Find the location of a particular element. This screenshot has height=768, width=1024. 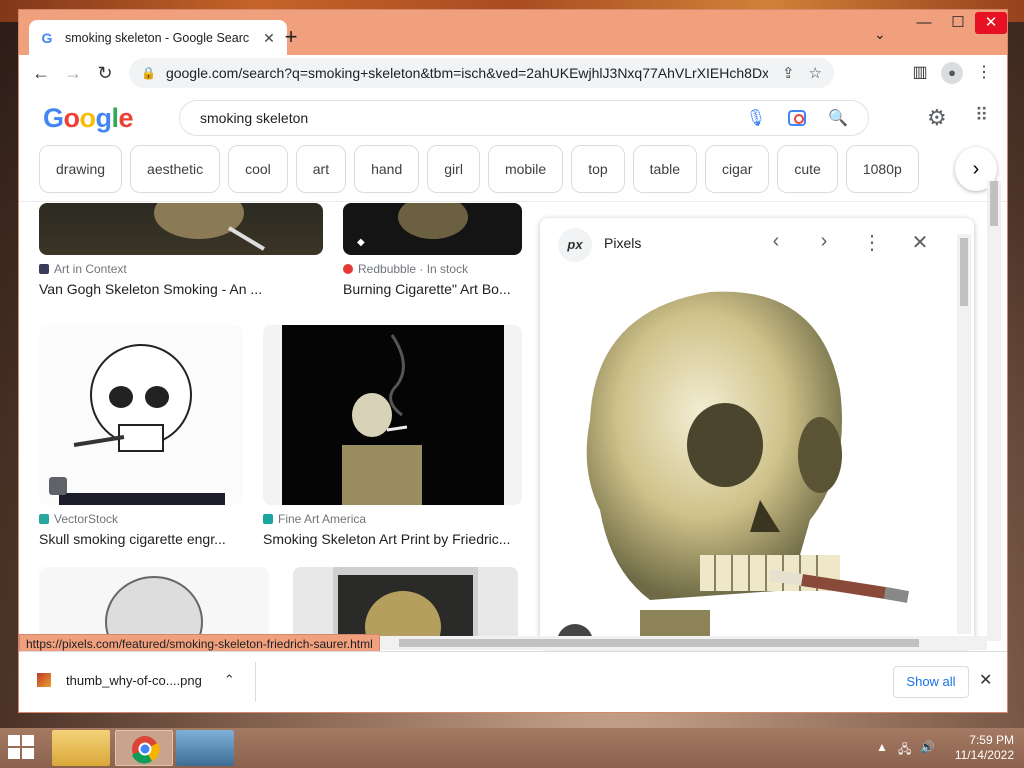

downloads-bar: thumb_why-of-co....png ⌃ Show all ✕ is located at coordinates (513, 681).